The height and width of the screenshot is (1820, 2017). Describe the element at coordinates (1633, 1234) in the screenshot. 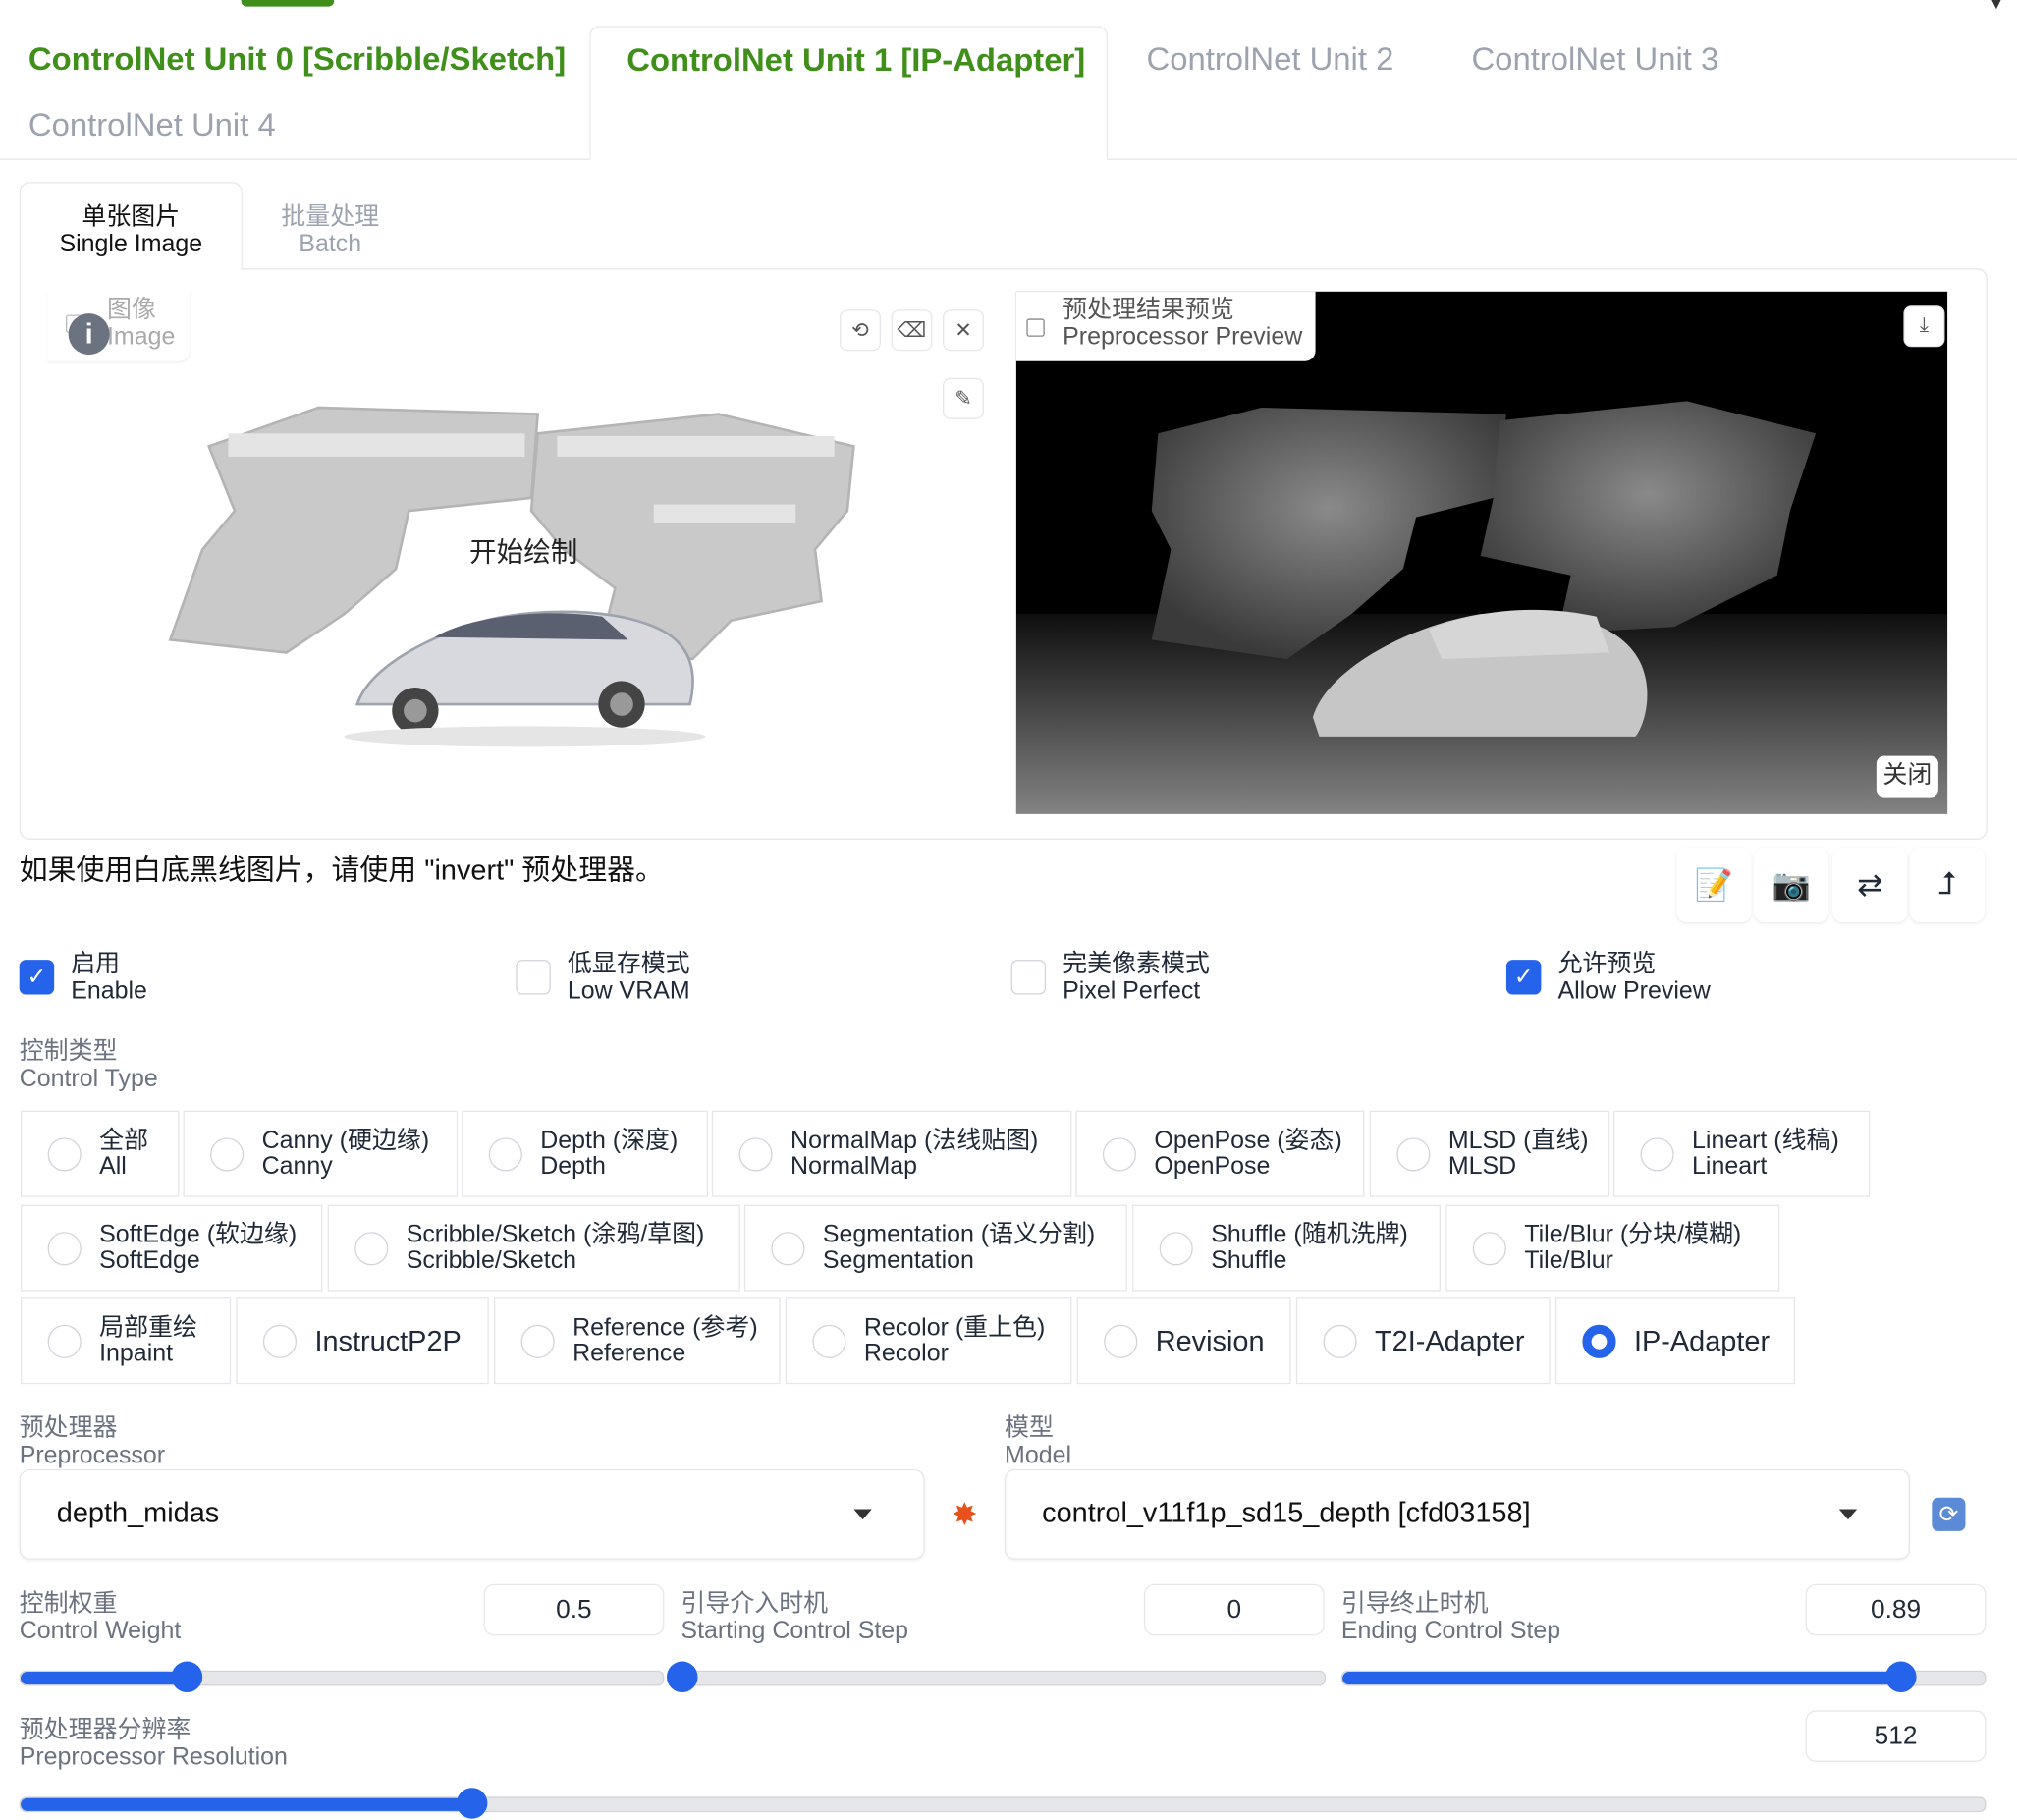

I see `radio-tile-blur-zh: Tile/Blur (分块/模糊)` at that location.